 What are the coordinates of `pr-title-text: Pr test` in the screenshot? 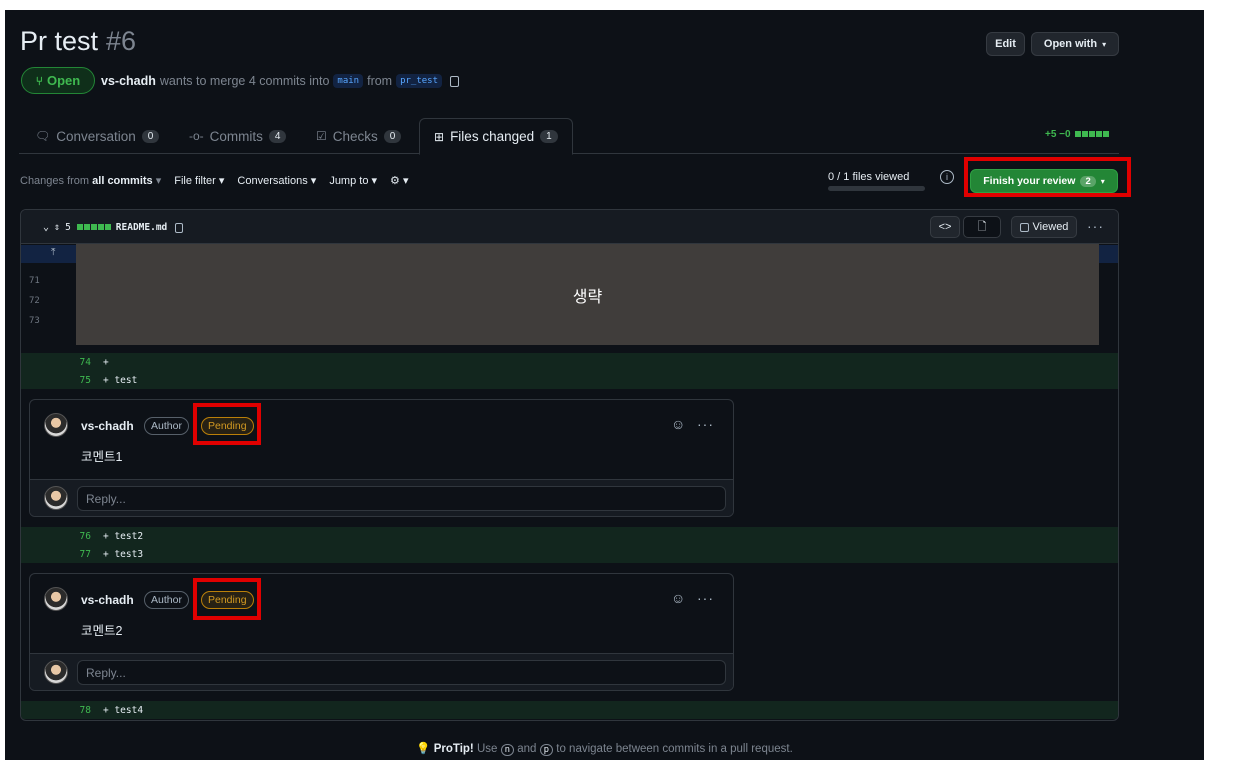 It's located at (59, 41).